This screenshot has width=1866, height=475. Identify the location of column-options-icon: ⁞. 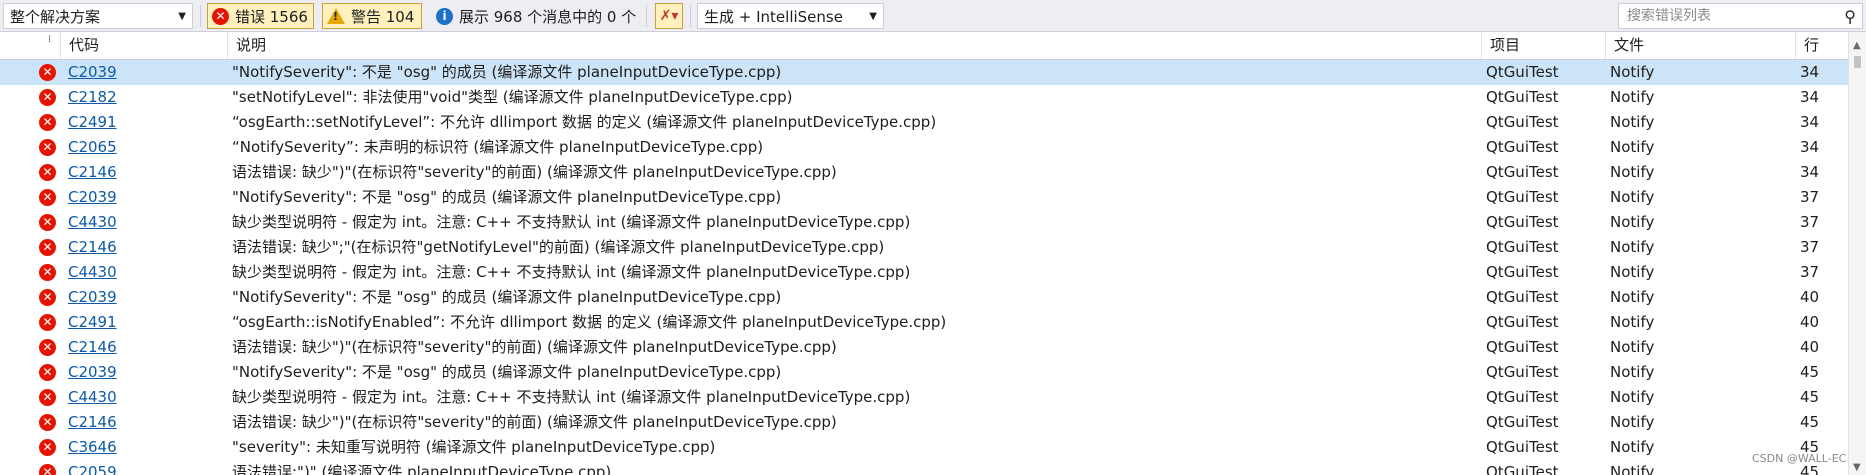
(49, 39).